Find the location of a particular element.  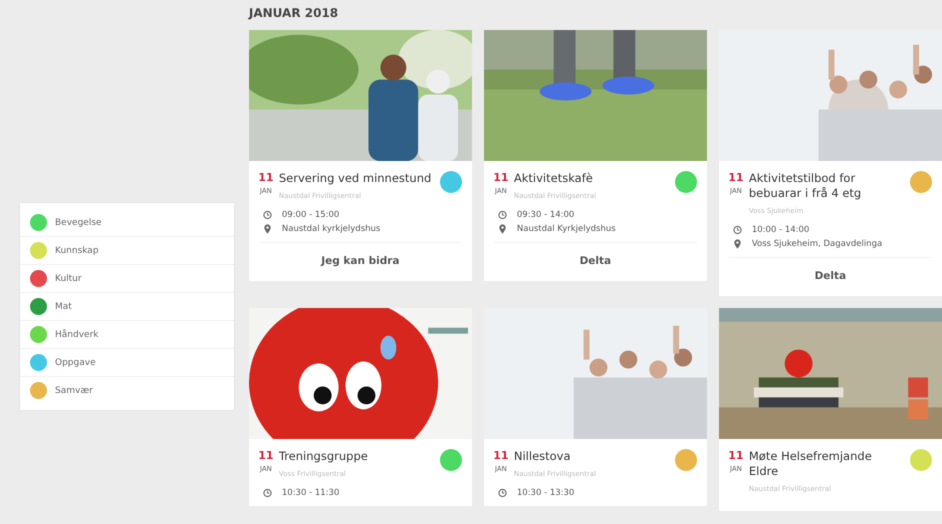

event-title: Aktivitetskafè is located at coordinates (591, 178).